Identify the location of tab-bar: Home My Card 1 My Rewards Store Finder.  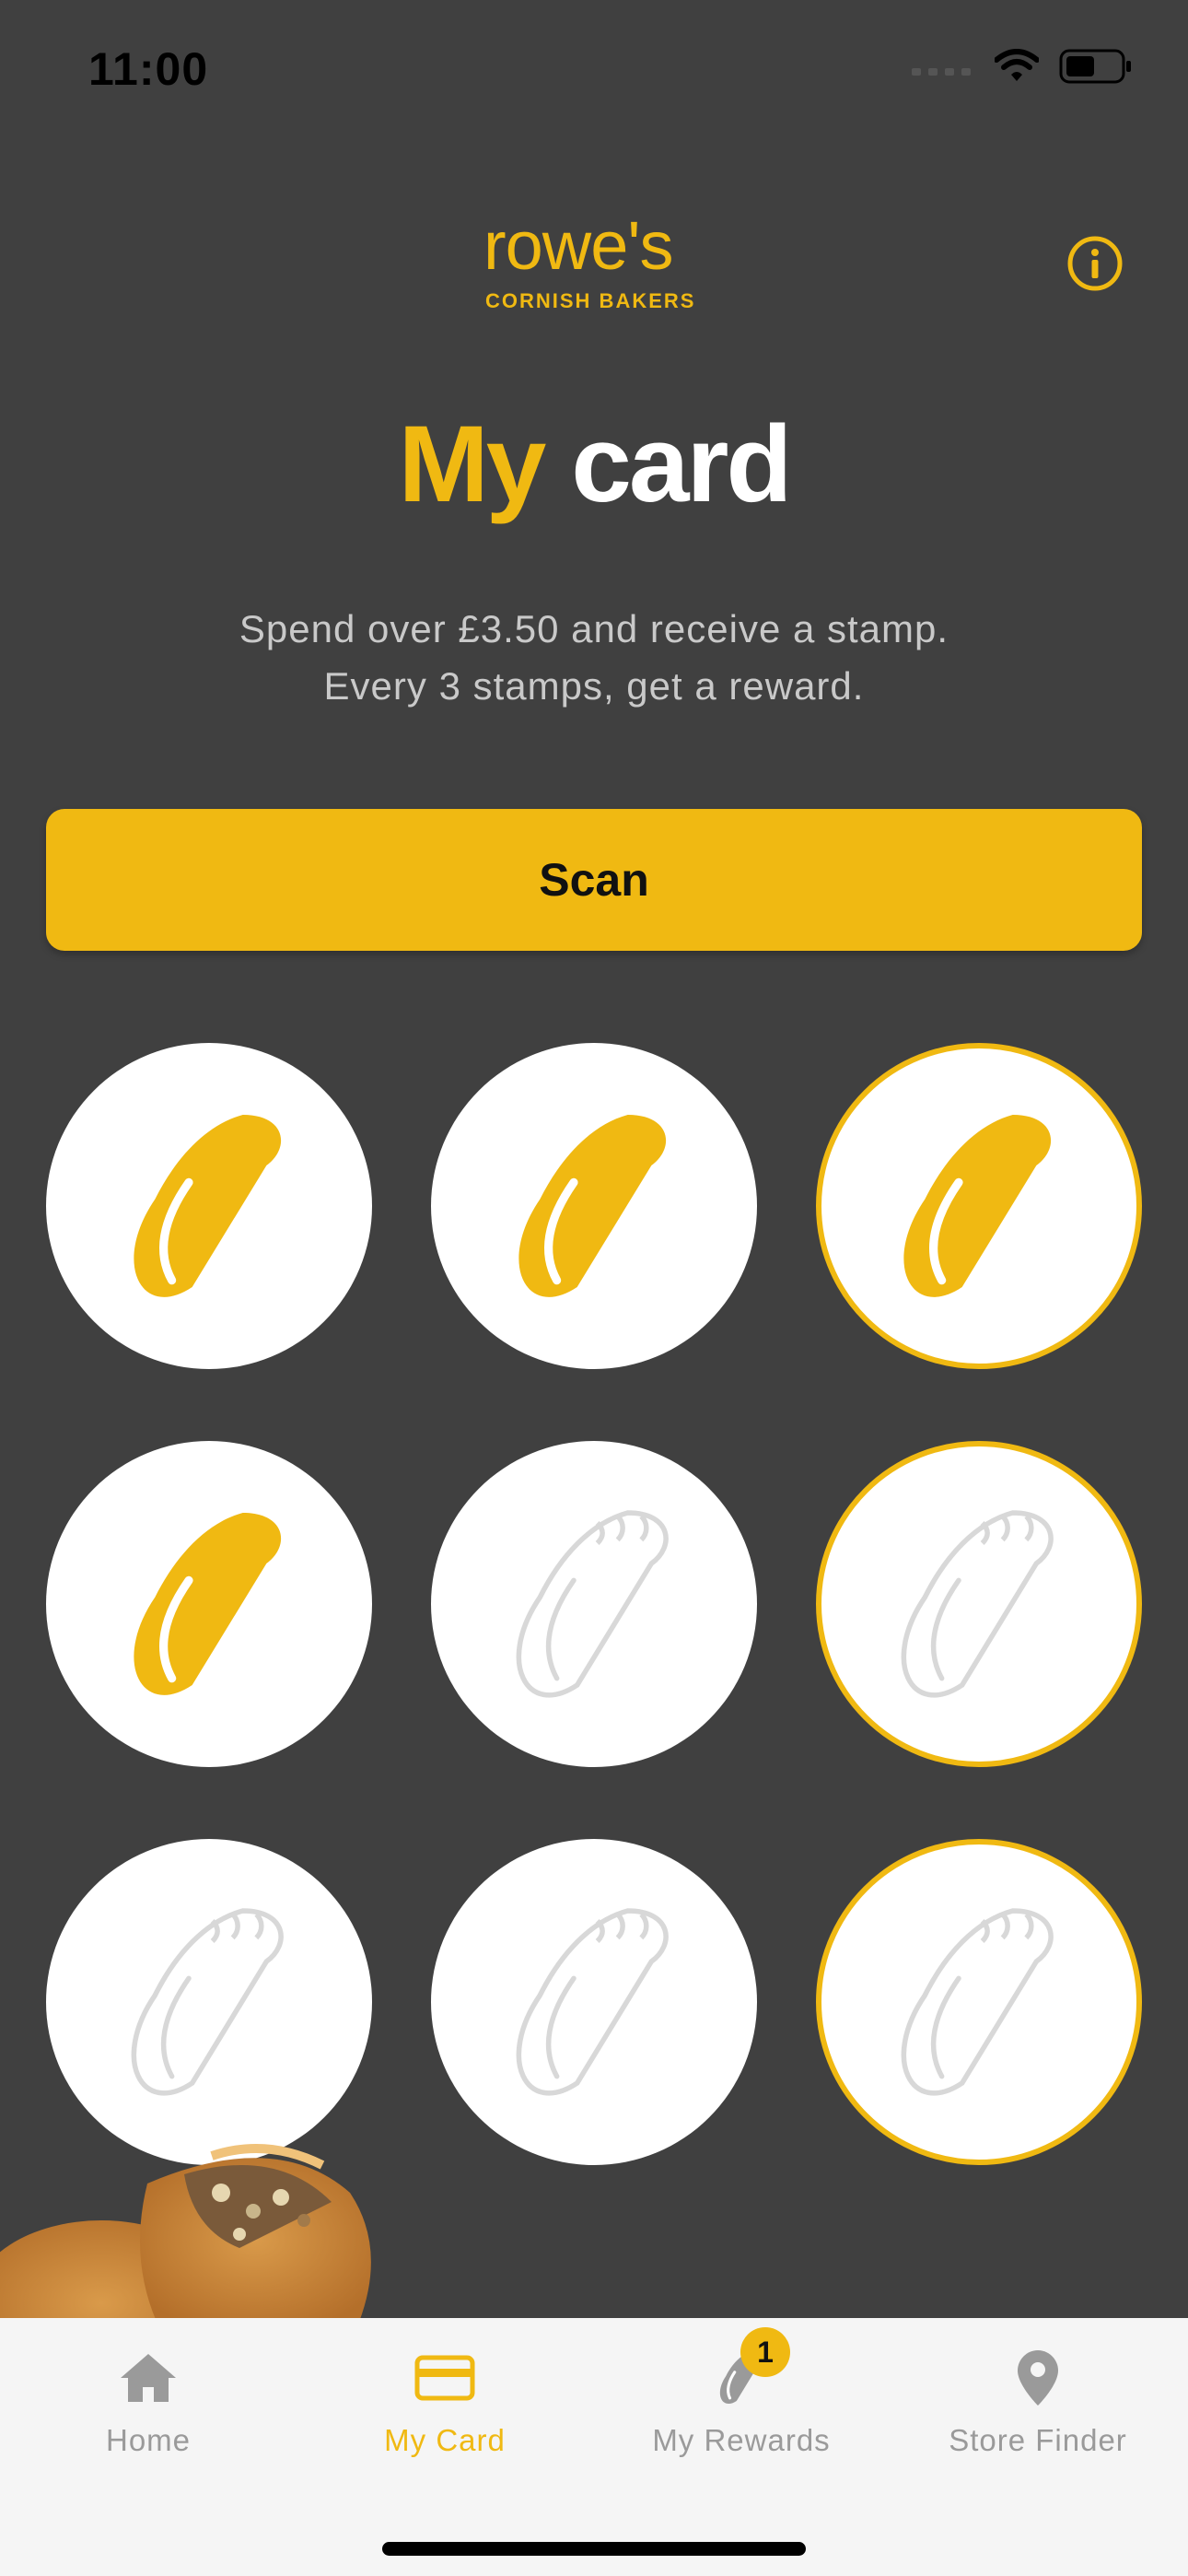
(594, 2447).